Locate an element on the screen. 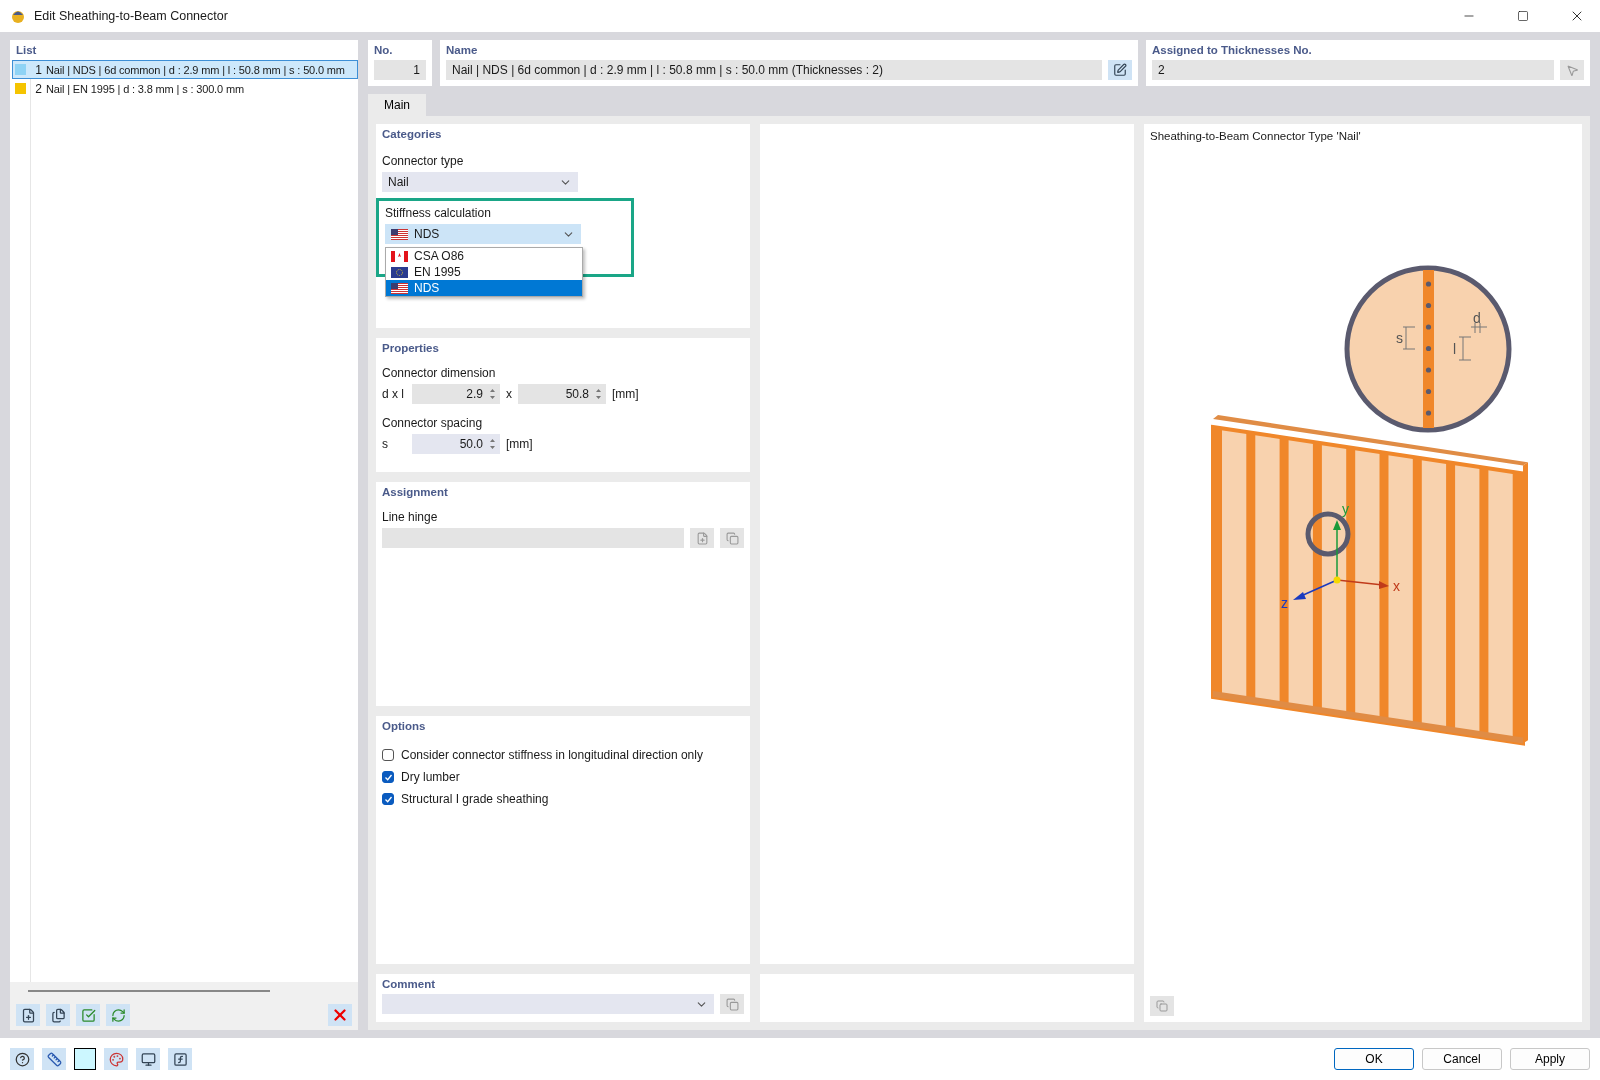 The height and width of the screenshot is (1080, 1600). palette-icon is located at coordinates (116, 1059).